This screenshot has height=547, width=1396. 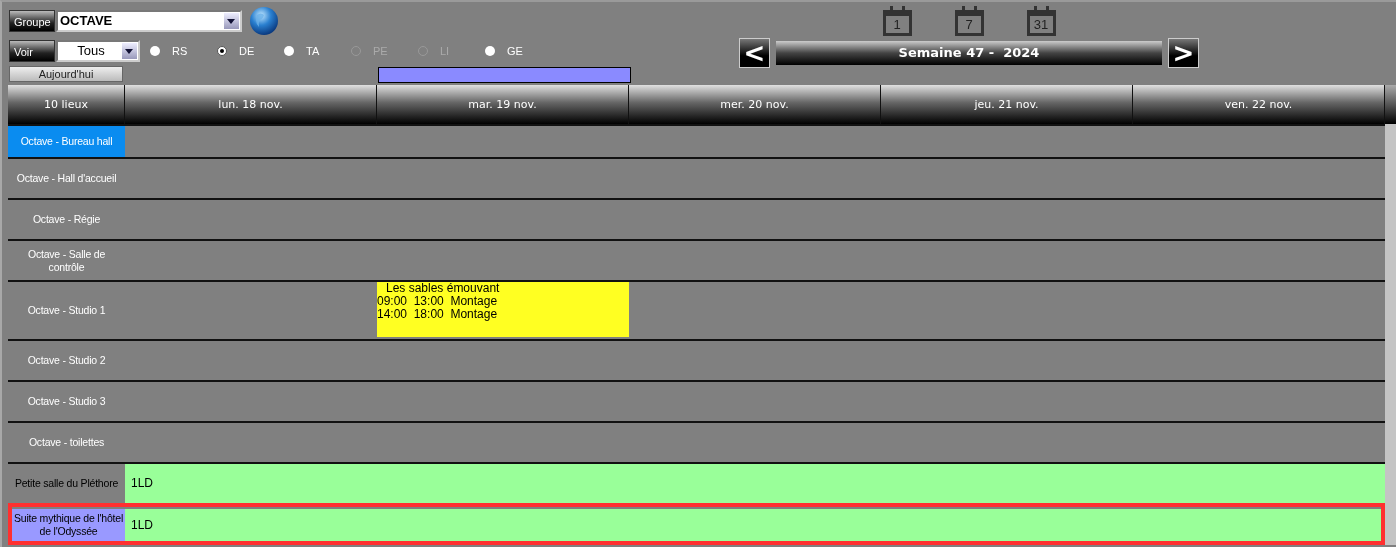 What do you see at coordinates (503, 104) in the screenshot?
I see `column-header: mar. 19 nov.` at bounding box center [503, 104].